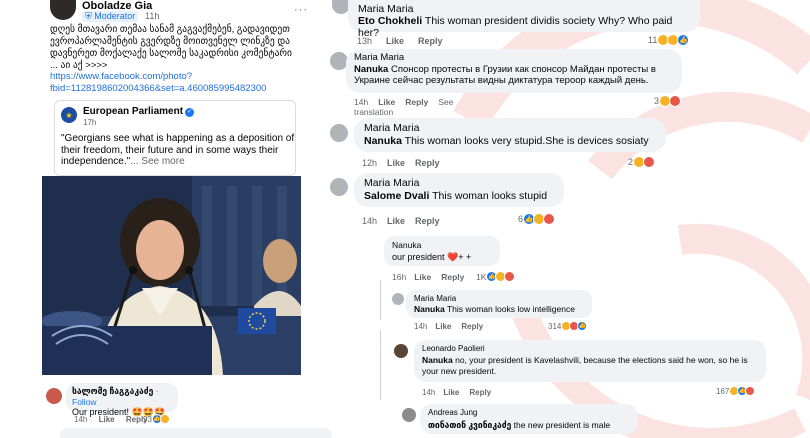 Image resolution: width=810 pixels, height=438 pixels. What do you see at coordinates (723, 391) in the screenshot?
I see `reaction-count: 167` at bounding box center [723, 391].